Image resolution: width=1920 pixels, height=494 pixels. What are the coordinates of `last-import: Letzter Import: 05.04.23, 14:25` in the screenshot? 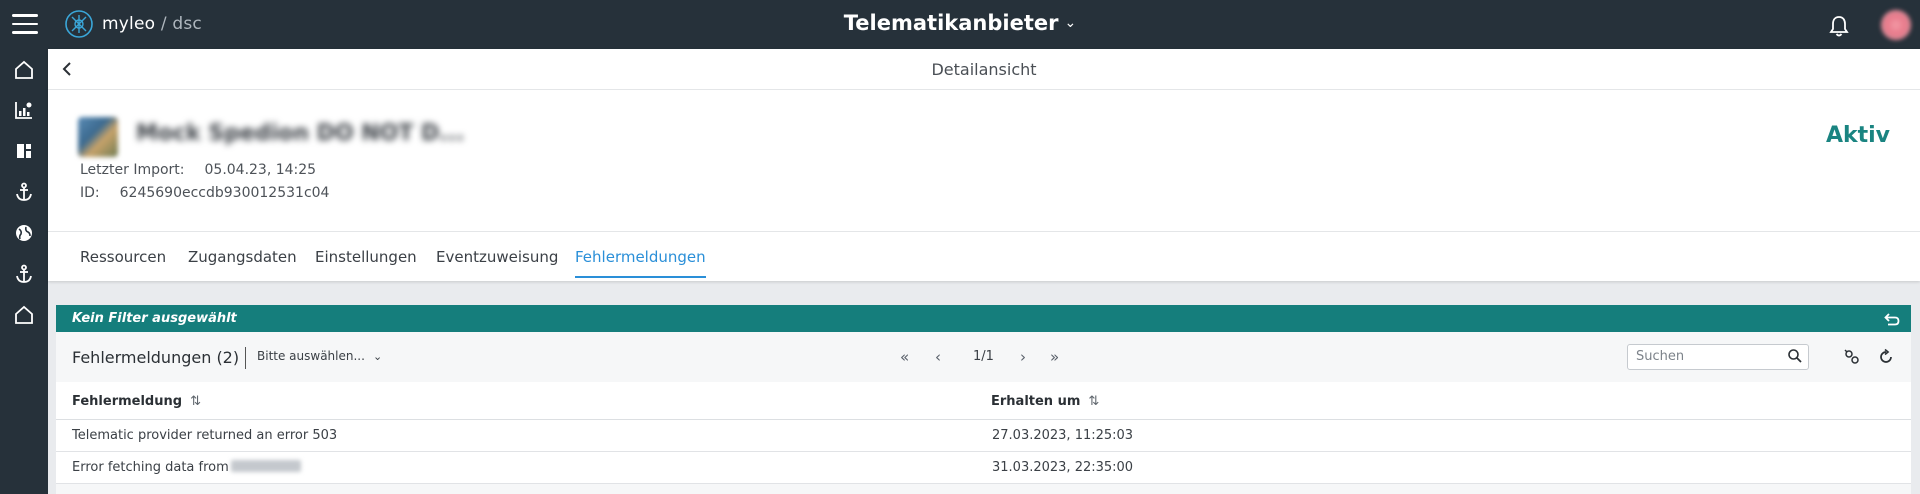 It's located at (198, 170).